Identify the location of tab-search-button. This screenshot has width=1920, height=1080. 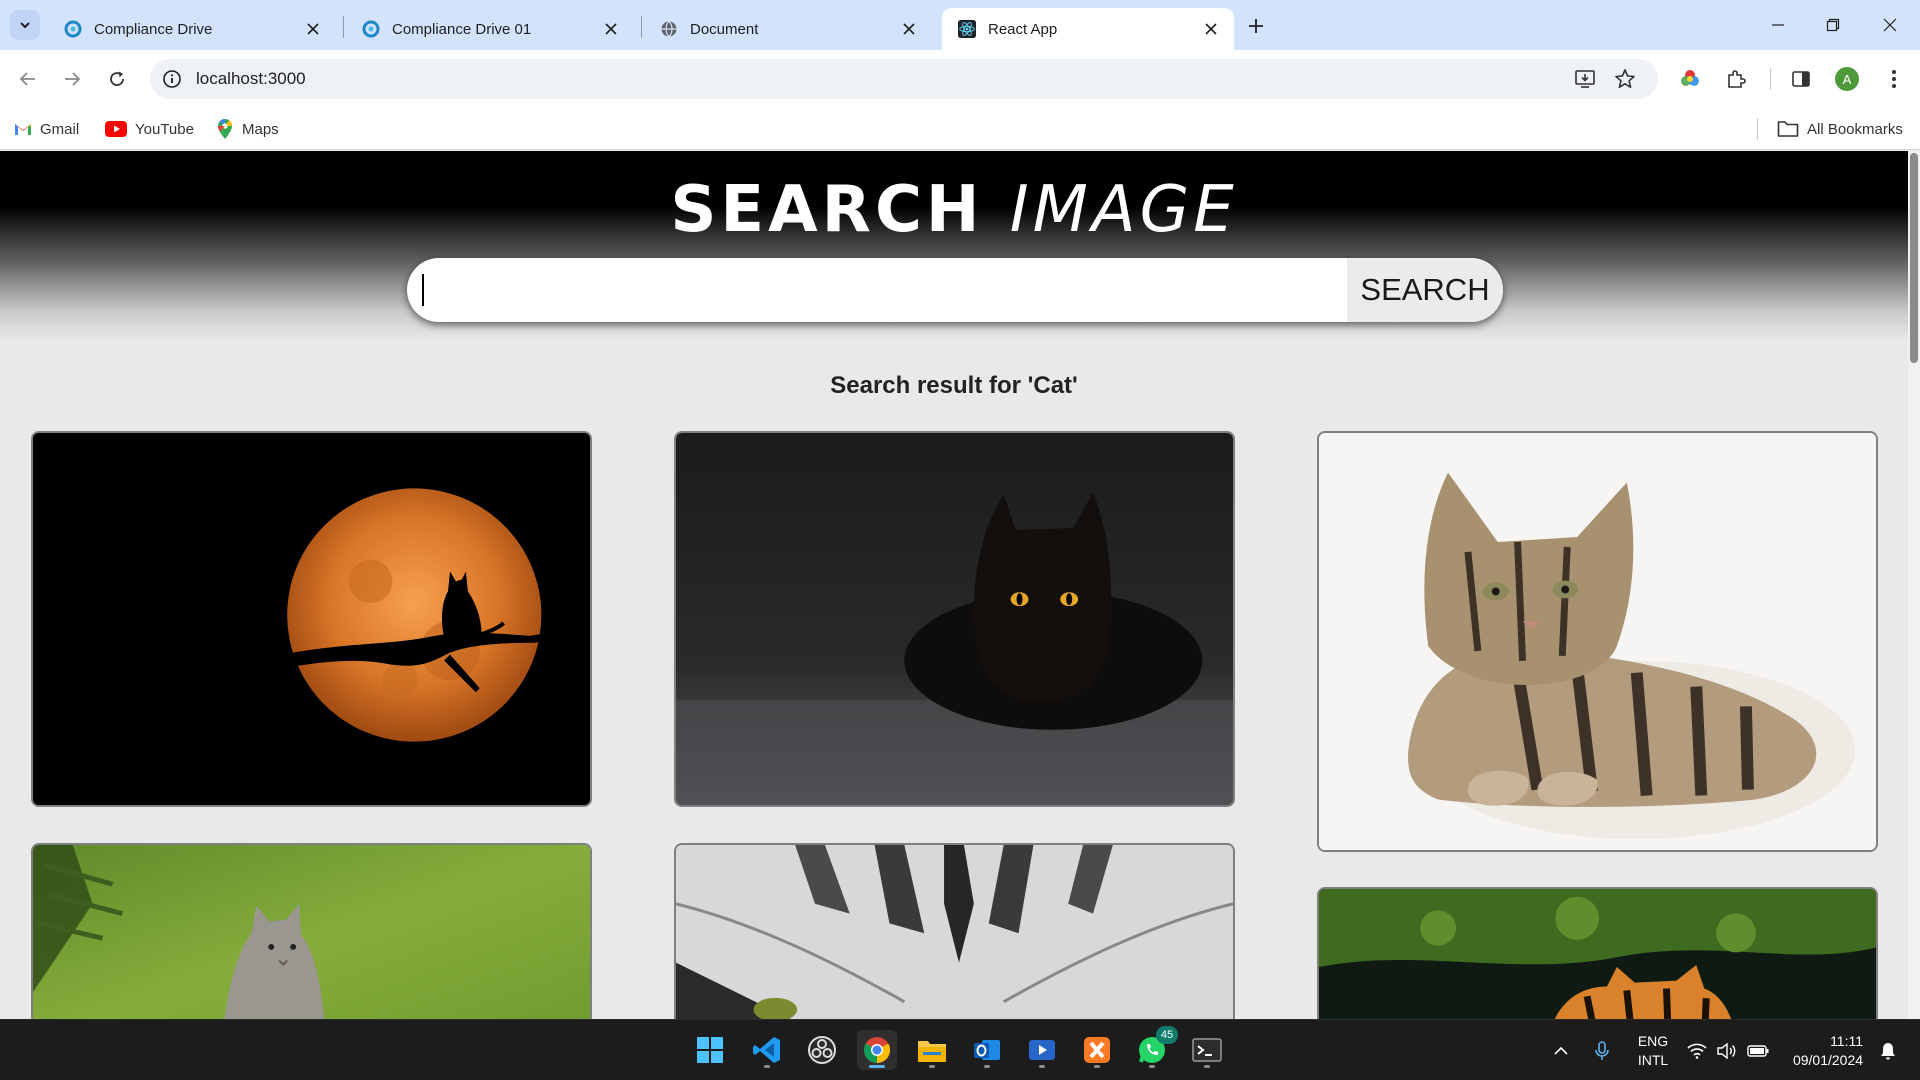
(25, 25).